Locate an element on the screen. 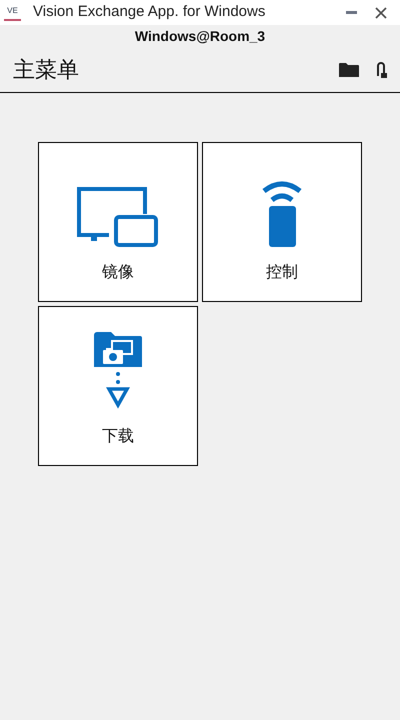 This screenshot has width=400, height=720. remote-icon is located at coordinates (282, 214).